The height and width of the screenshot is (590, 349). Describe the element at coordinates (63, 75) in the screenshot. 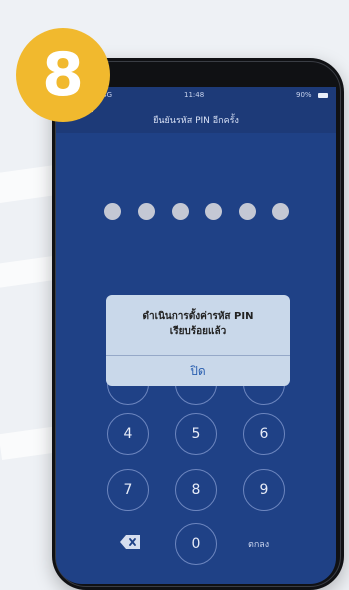

I see `step-badge: 8` at that location.